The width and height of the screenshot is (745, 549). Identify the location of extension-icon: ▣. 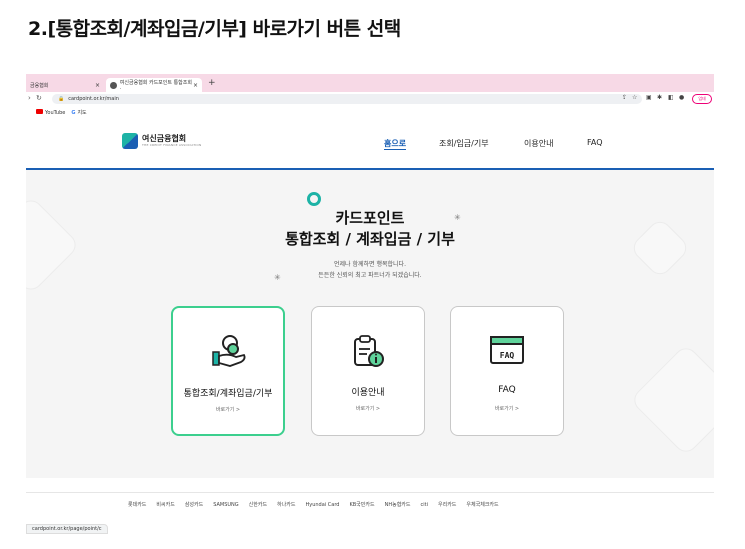
(649, 97).